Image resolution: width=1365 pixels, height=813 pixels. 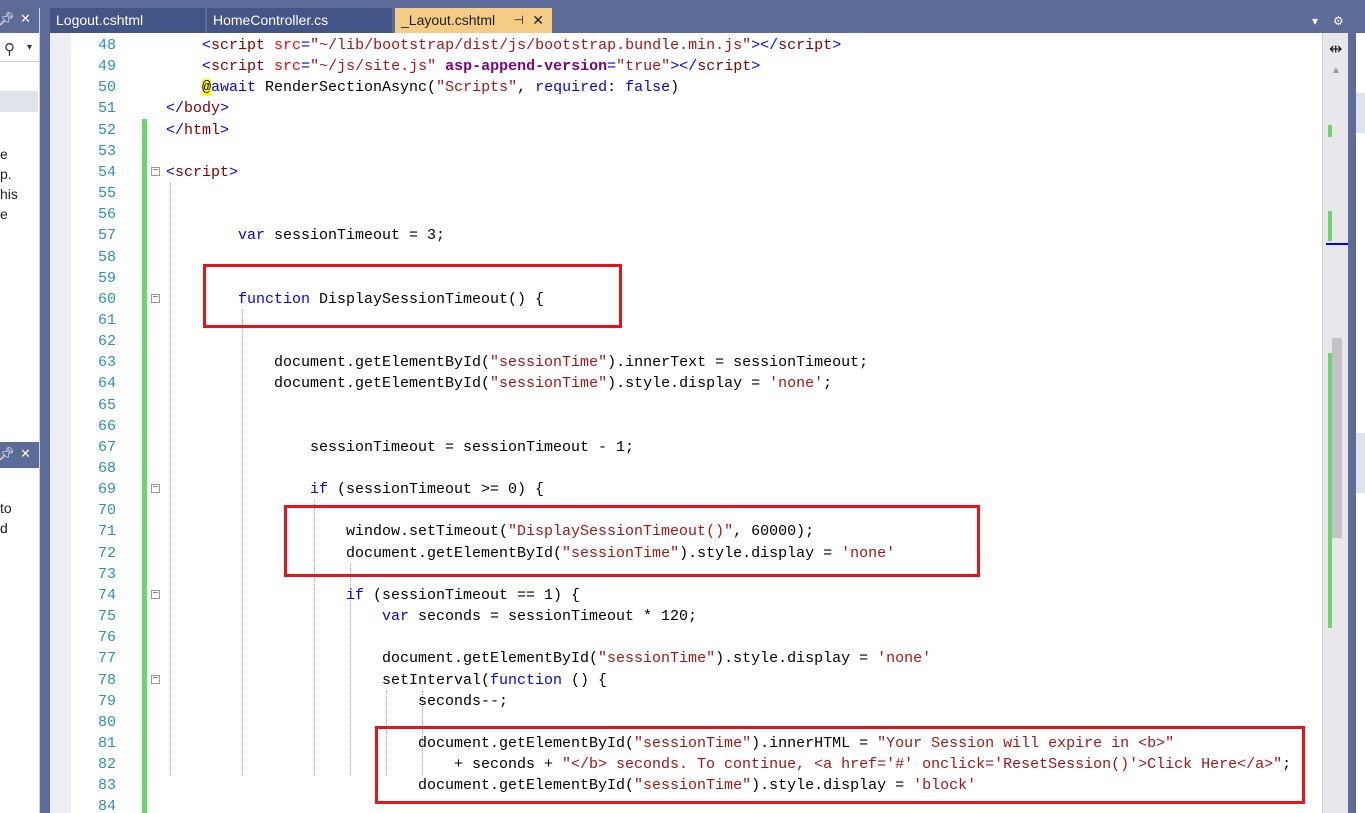 What do you see at coordinates (686, 447) in the screenshot?
I see `code-line: 67 sessionTimeout = sessionTimeout - 1;` at bounding box center [686, 447].